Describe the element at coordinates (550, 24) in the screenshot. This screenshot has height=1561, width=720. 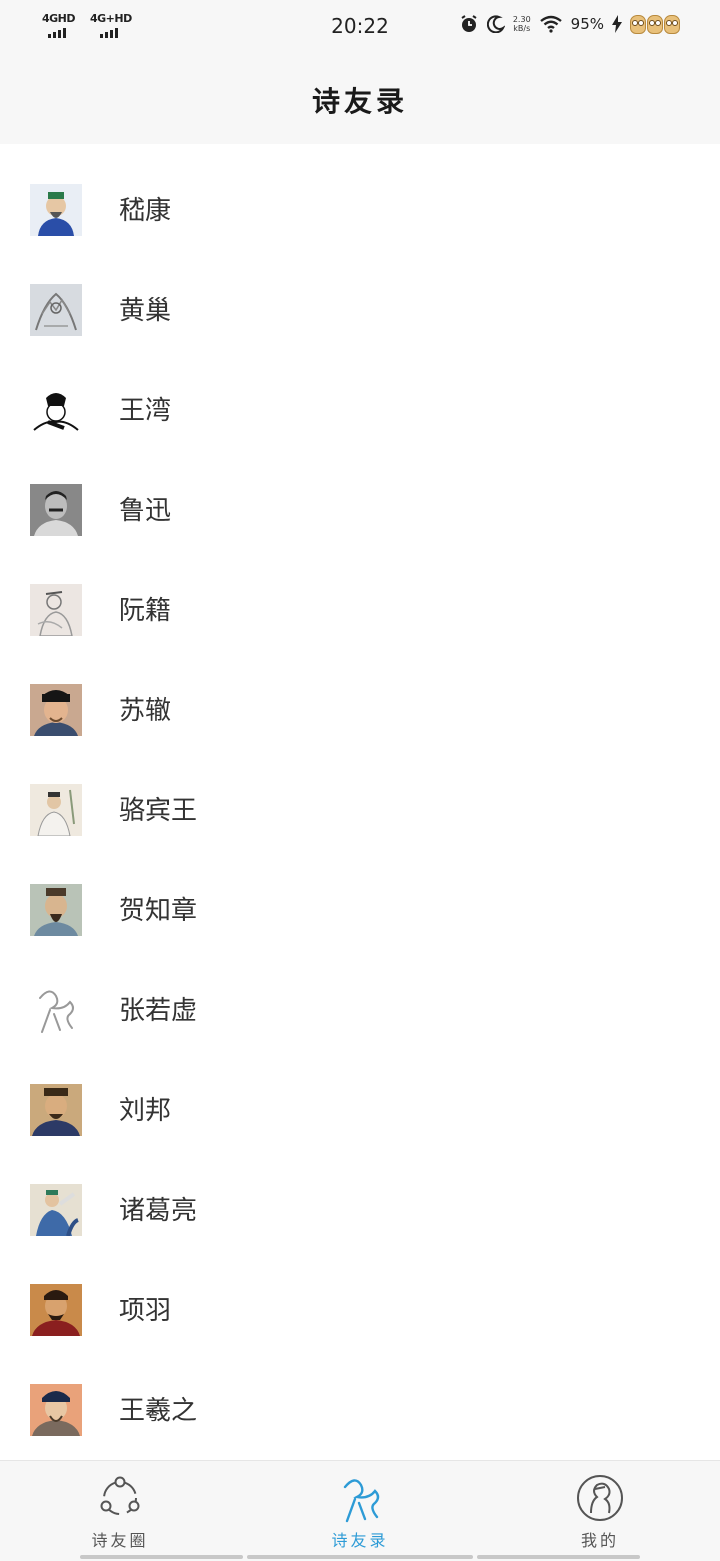
I see `wifi-icon` at that location.